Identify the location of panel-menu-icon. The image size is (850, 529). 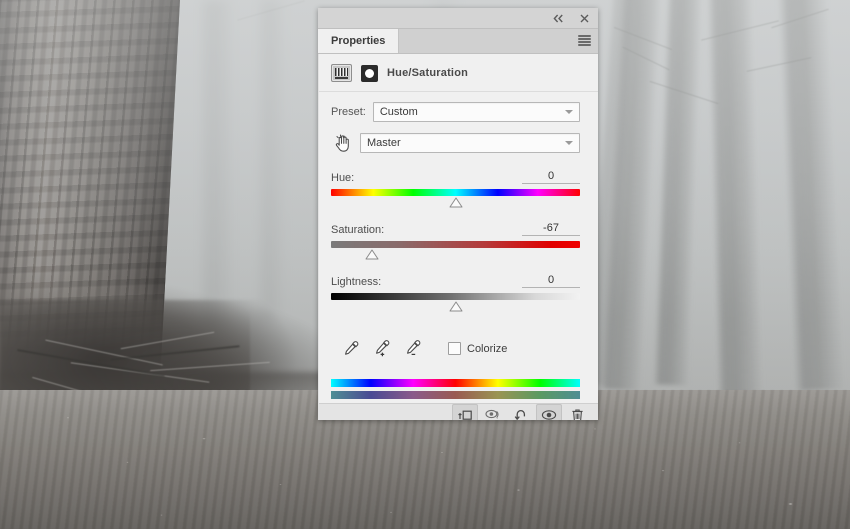
(584, 40).